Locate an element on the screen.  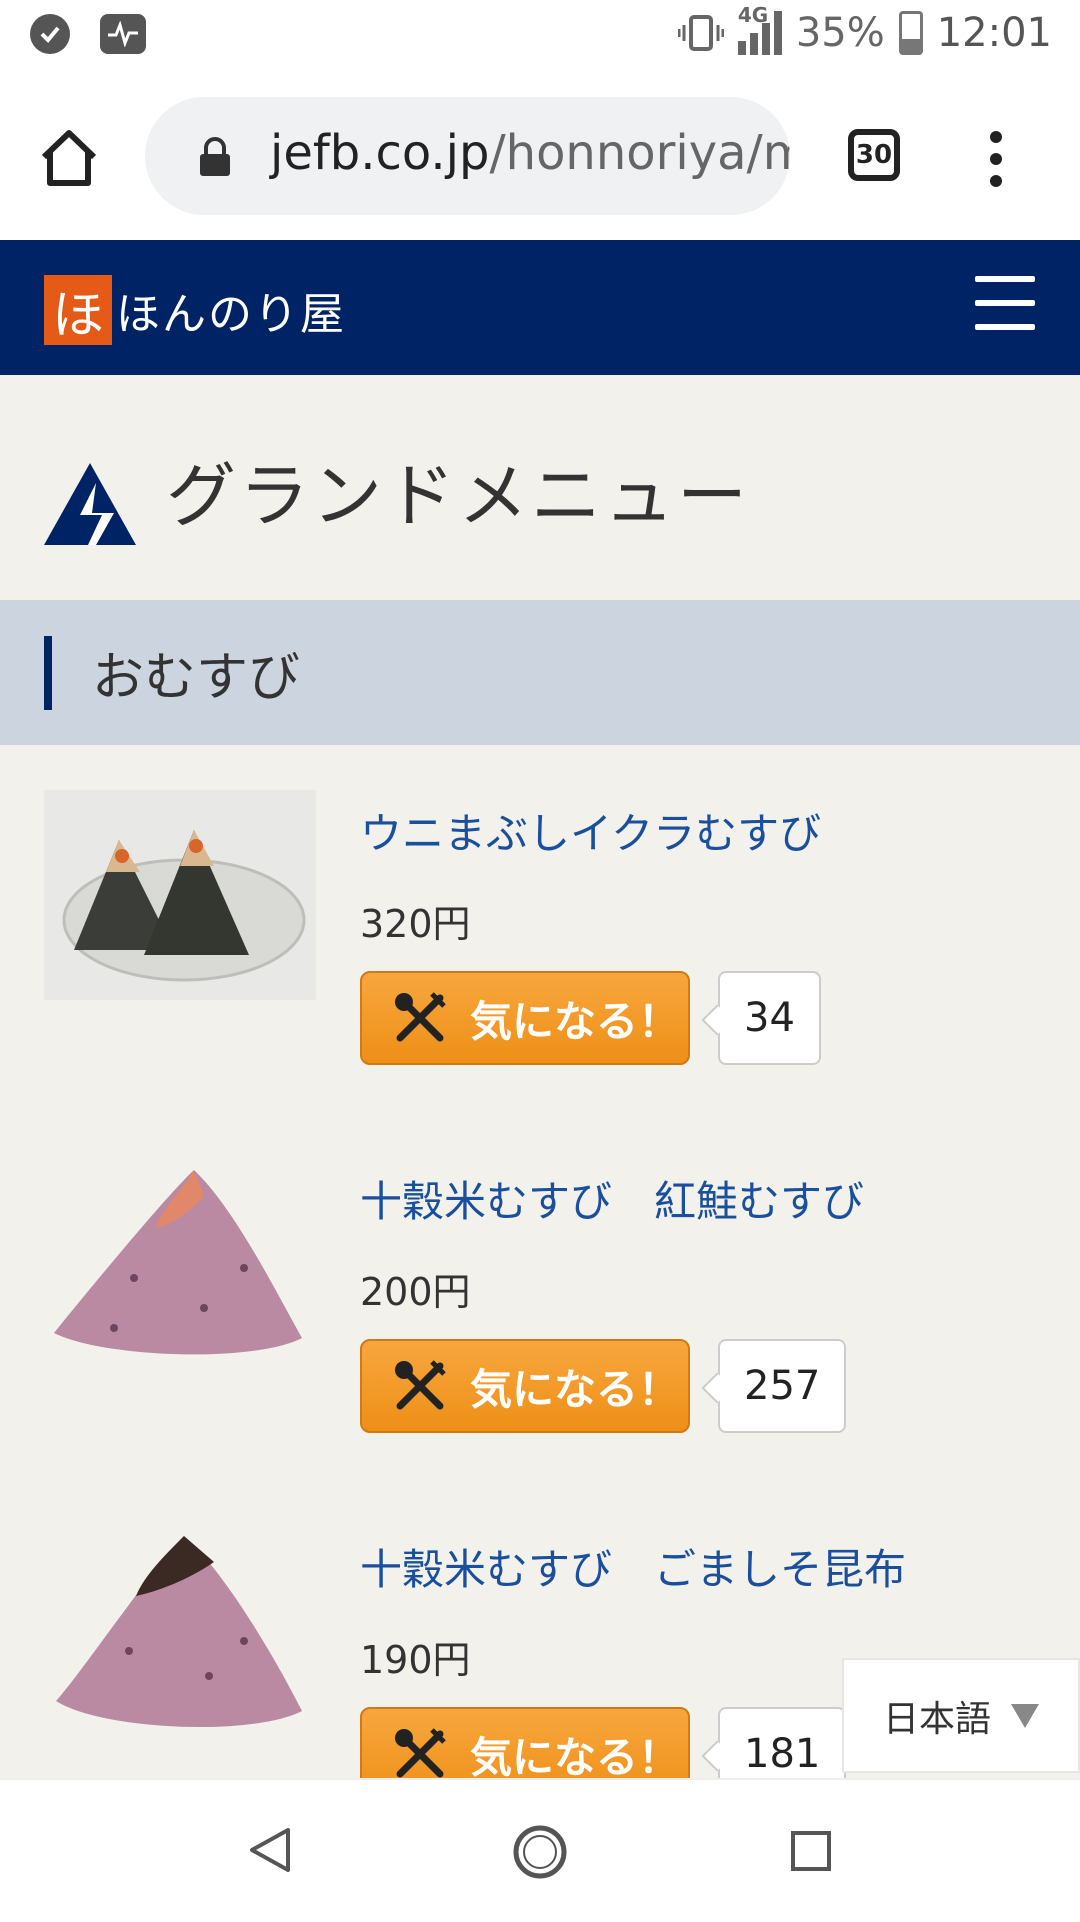
section-accent-bar is located at coordinates (48, 673).